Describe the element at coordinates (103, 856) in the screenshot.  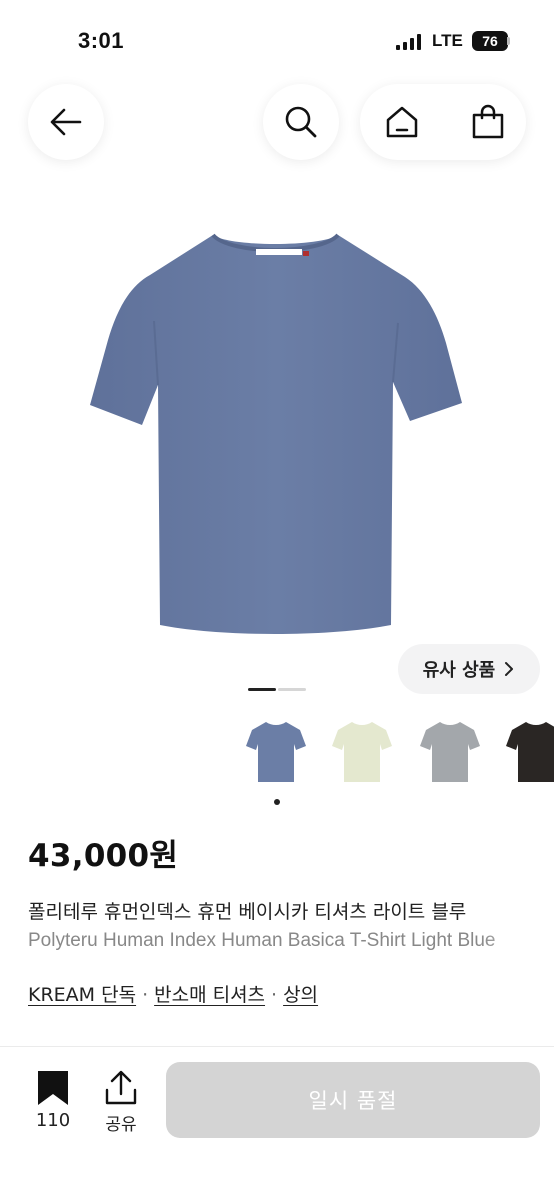
I see `product-price: 43,000원` at that location.